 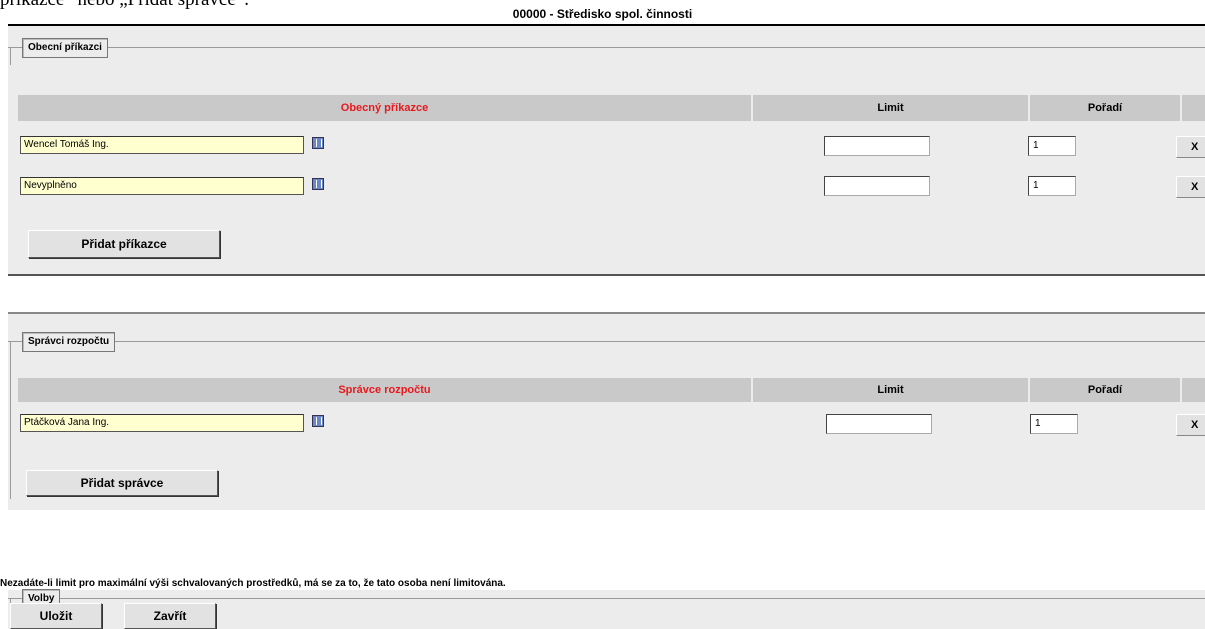 I want to click on add-prikazce-button: Přidat příkazce, so click(x=124, y=244).